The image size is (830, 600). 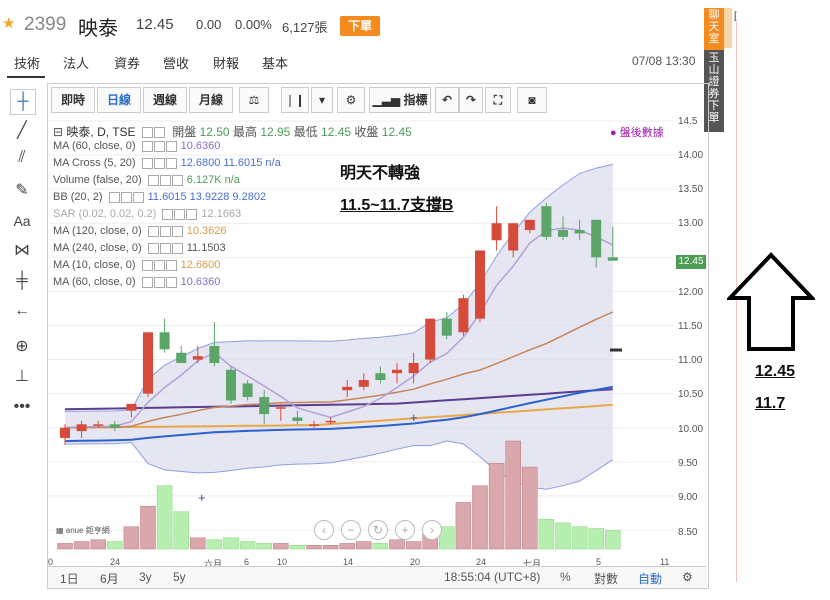 I want to click on chart-toolbar: 即時 日線 週線 月線 ⚖ ❘❙ ▾ ⚙ ▁▃▅ 指標 ↶ ↷ ⛶ ◙, so click(x=303, y=100).